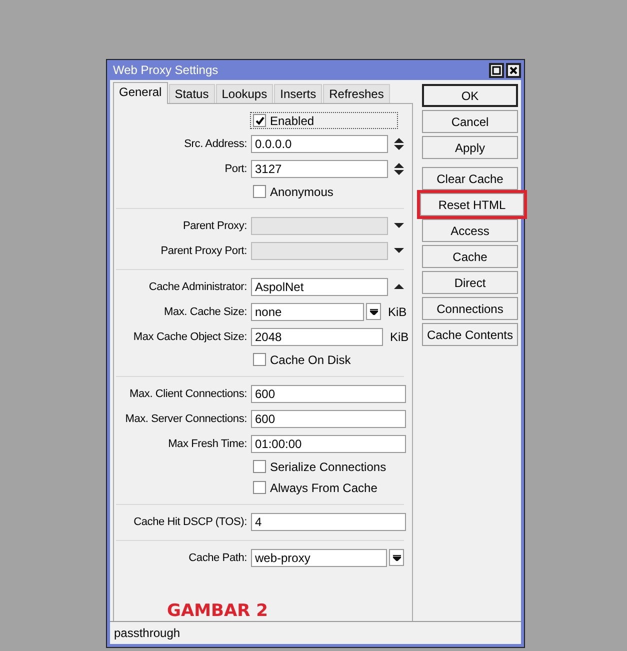 Image resolution: width=627 pixels, height=651 pixels. Describe the element at coordinates (317, 337) in the screenshot. I see `input-field: 2048` at that location.